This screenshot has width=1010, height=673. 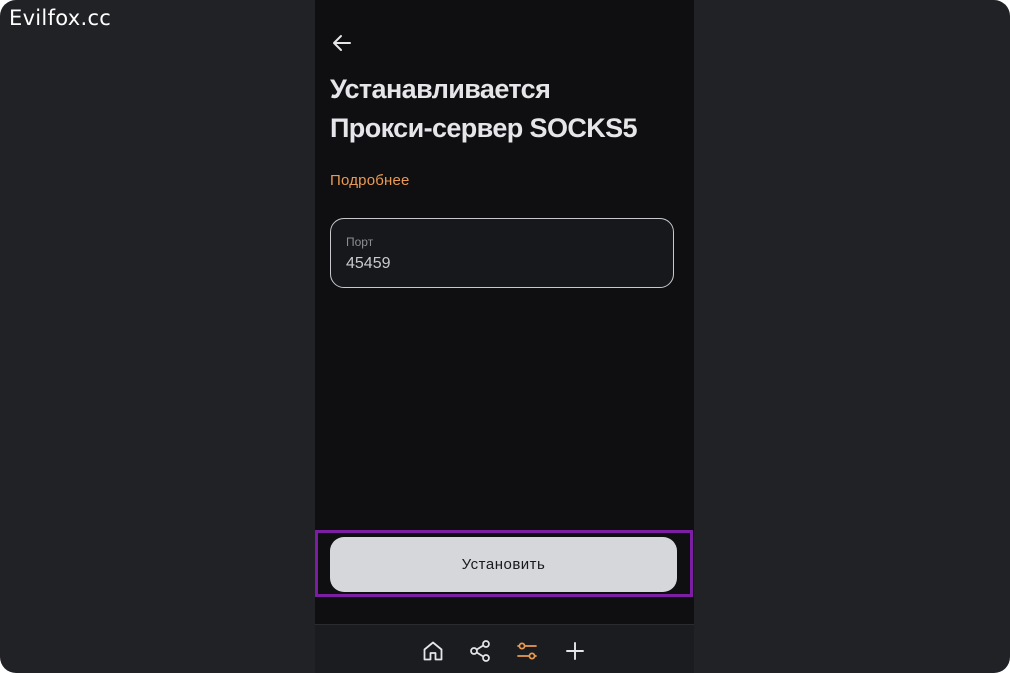 What do you see at coordinates (503, 564) in the screenshot?
I see `install-button: Установить` at bounding box center [503, 564].